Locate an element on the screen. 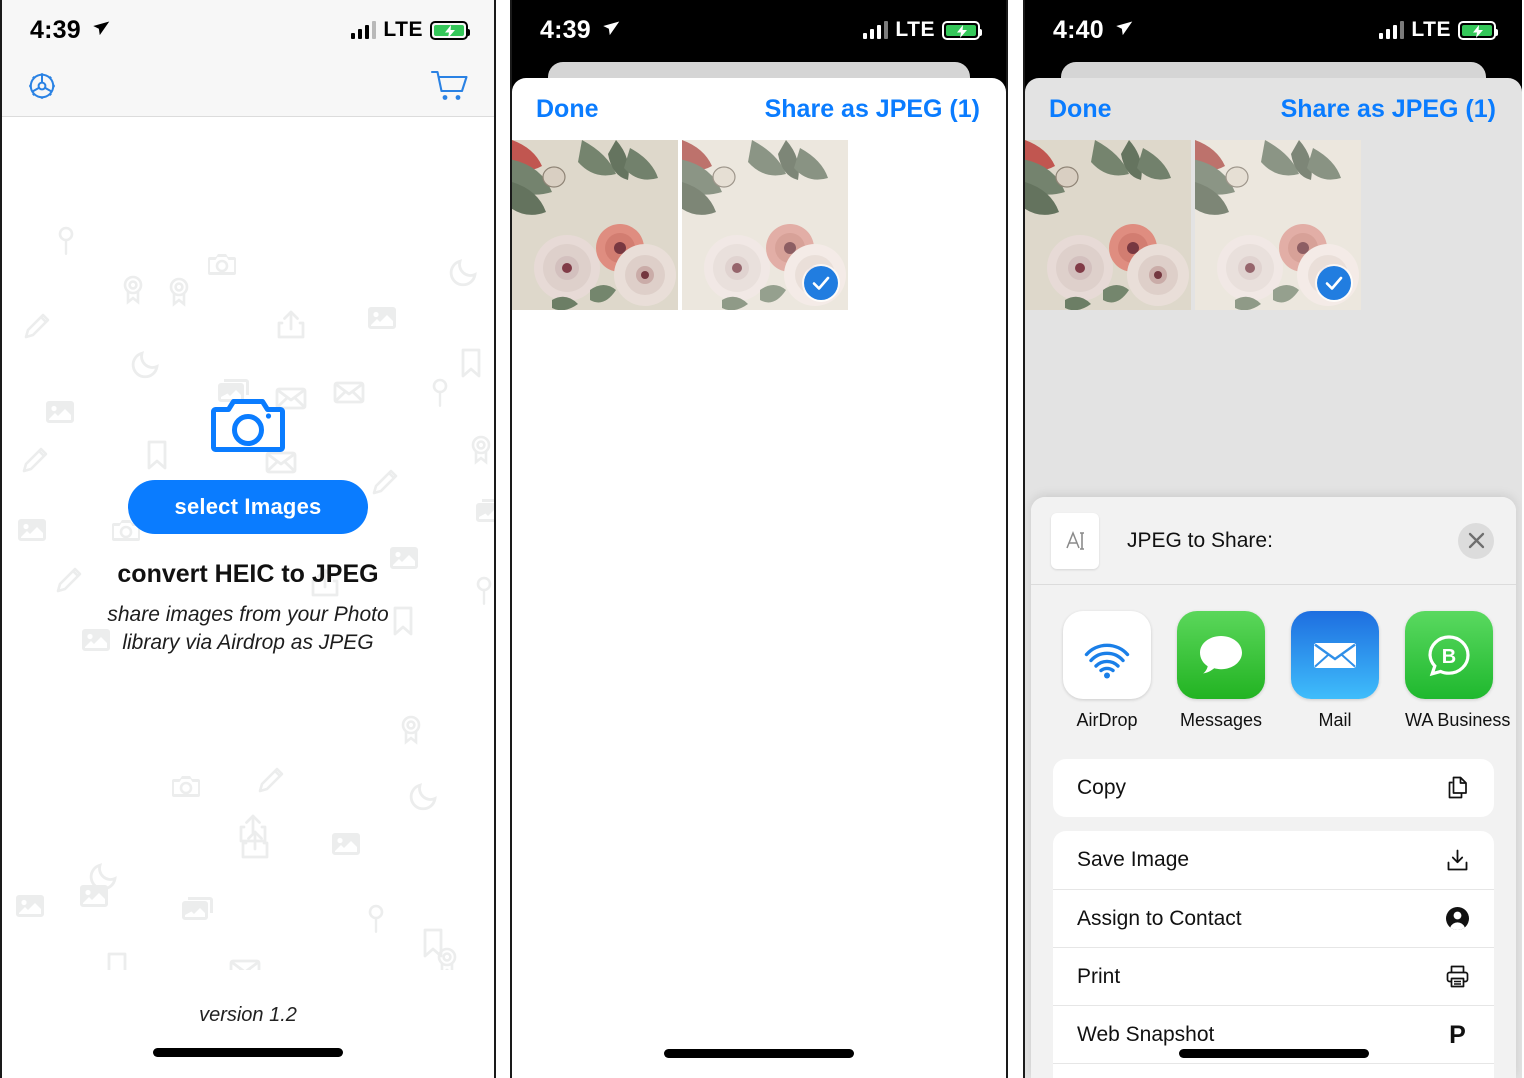 Image resolution: width=1524 pixels, height=1078 pixels. app-navbar is located at coordinates (248, 88).